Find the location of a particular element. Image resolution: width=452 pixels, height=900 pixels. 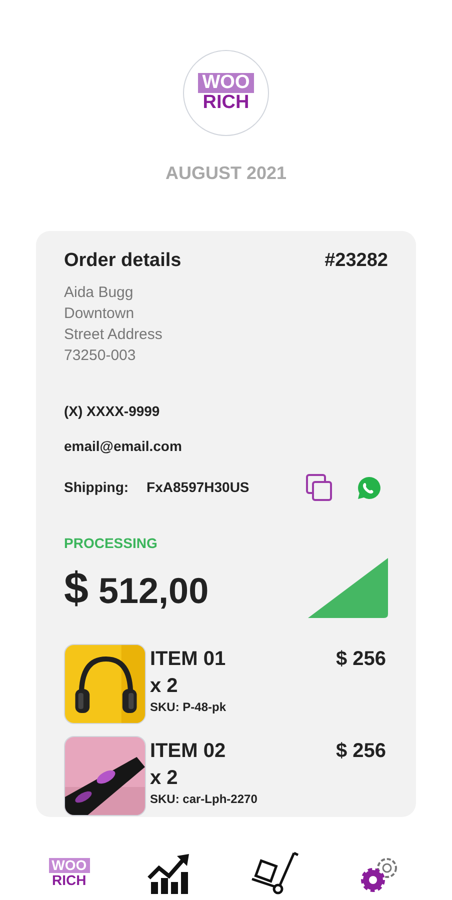

item-name: ITEM 02 is located at coordinates (188, 751).